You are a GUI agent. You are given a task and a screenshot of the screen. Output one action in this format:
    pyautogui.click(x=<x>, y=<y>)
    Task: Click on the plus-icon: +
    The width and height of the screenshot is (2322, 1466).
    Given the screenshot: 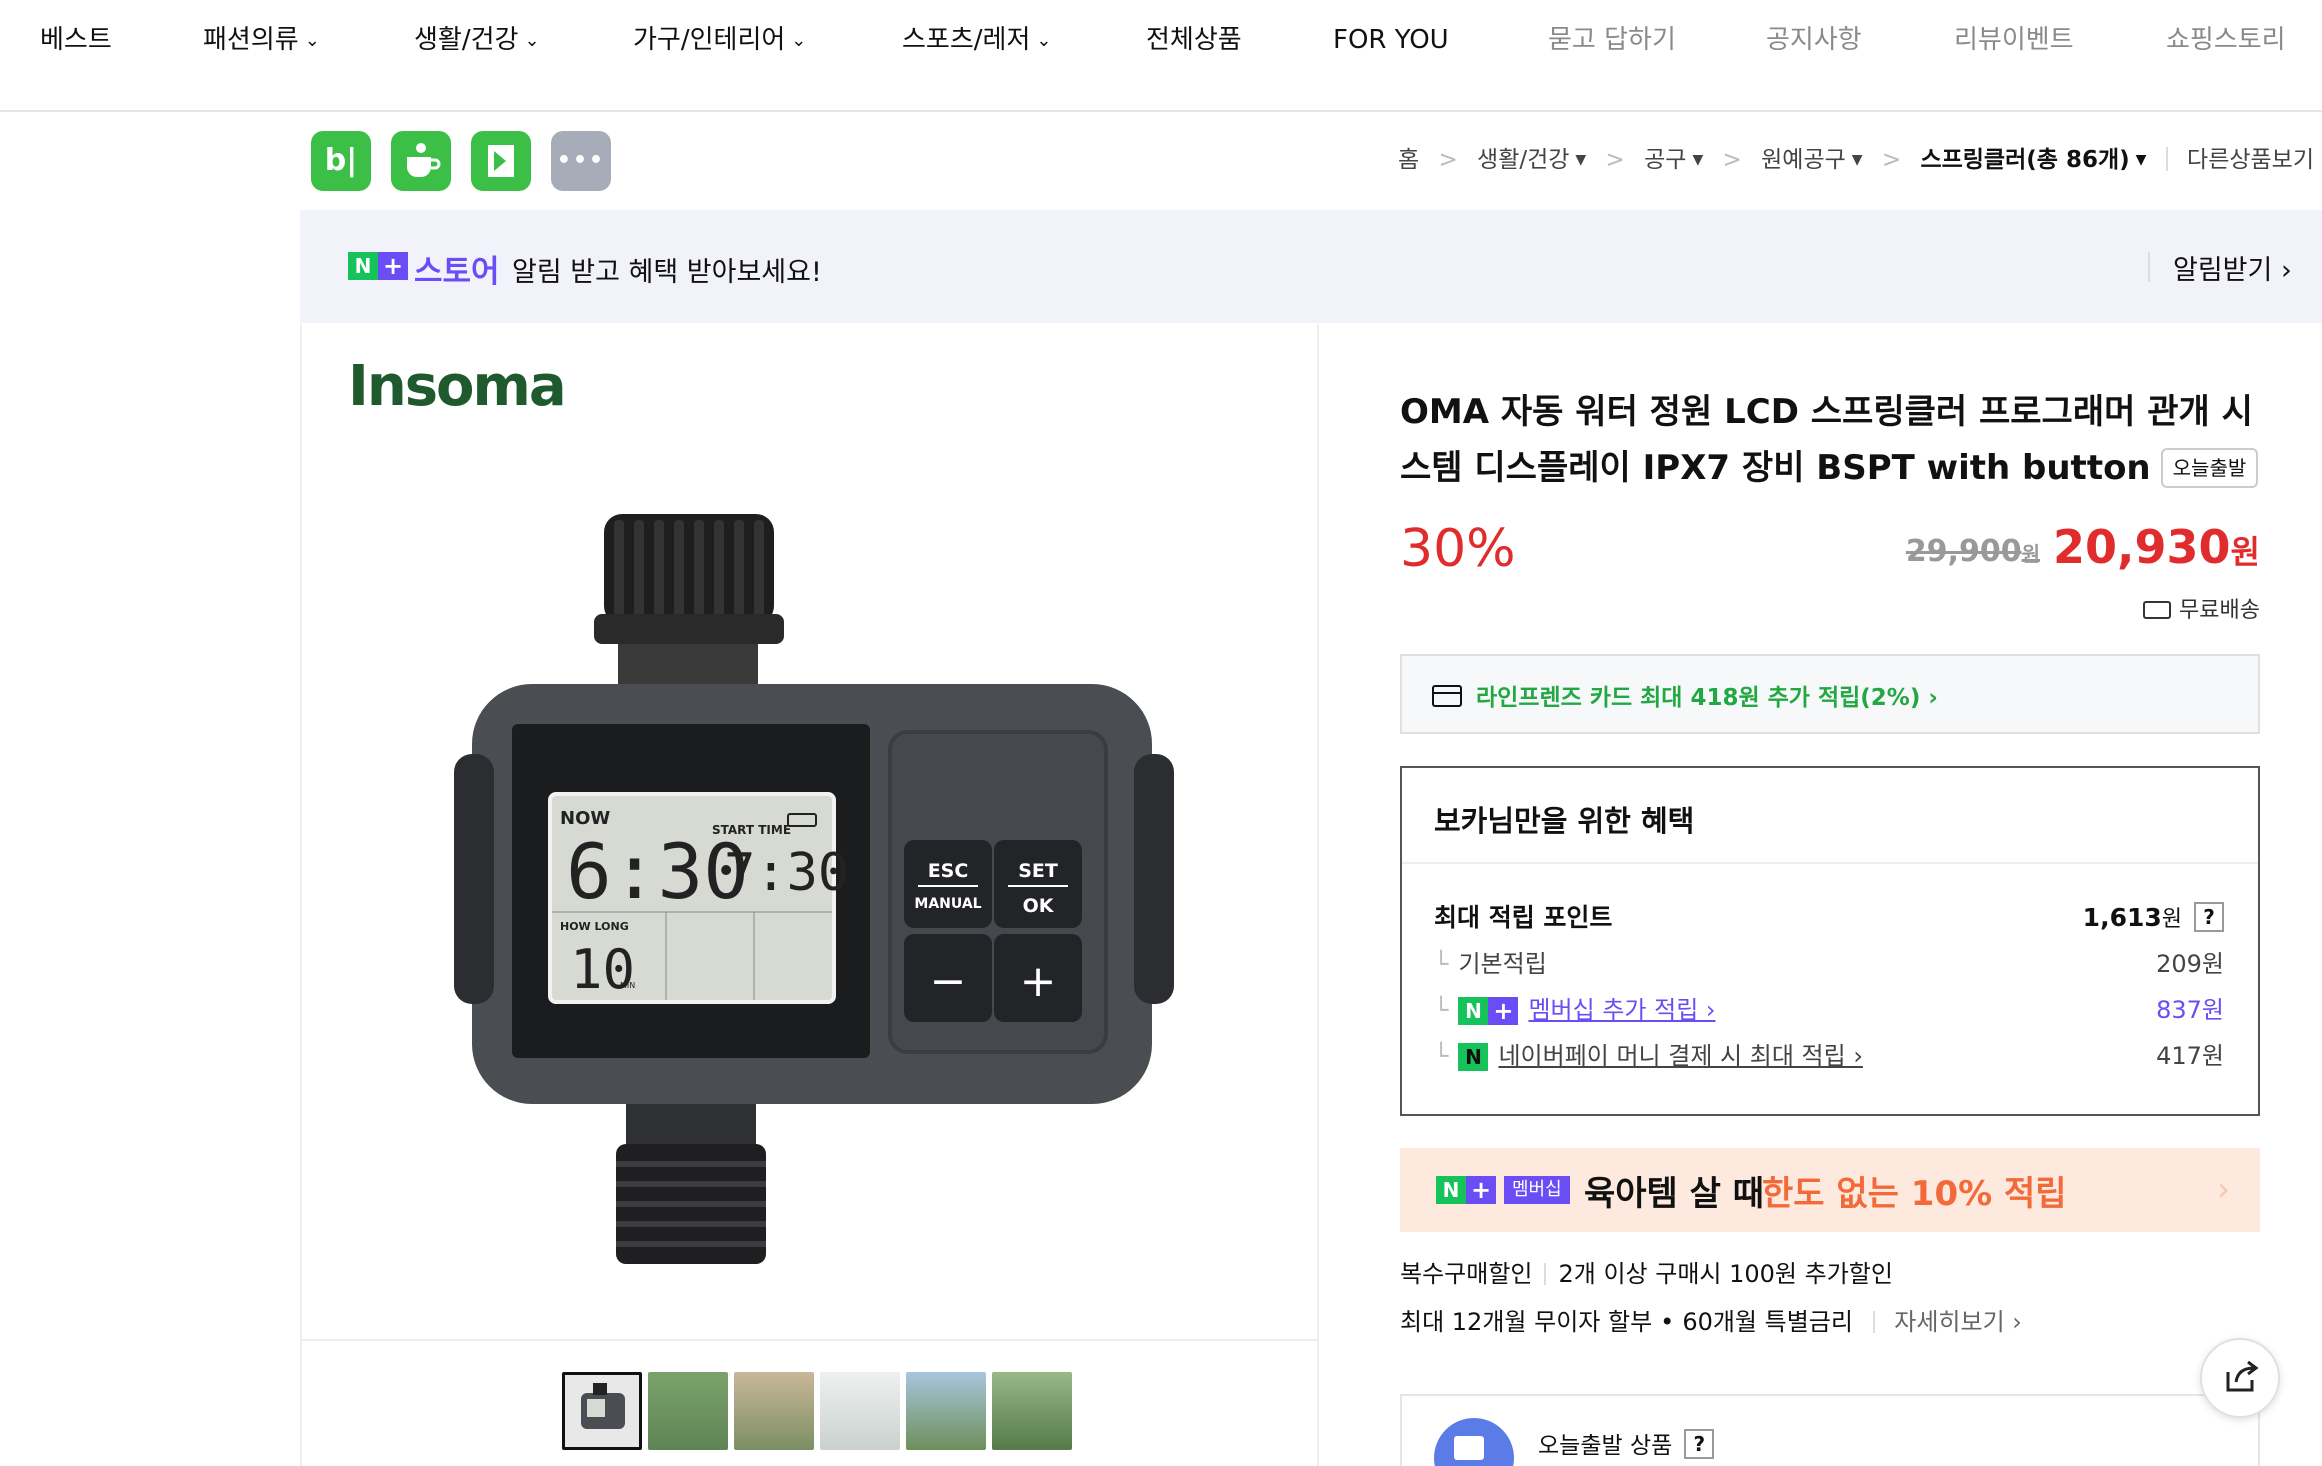 What is the action you would take?
    pyautogui.click(x=1038, y=981)
    